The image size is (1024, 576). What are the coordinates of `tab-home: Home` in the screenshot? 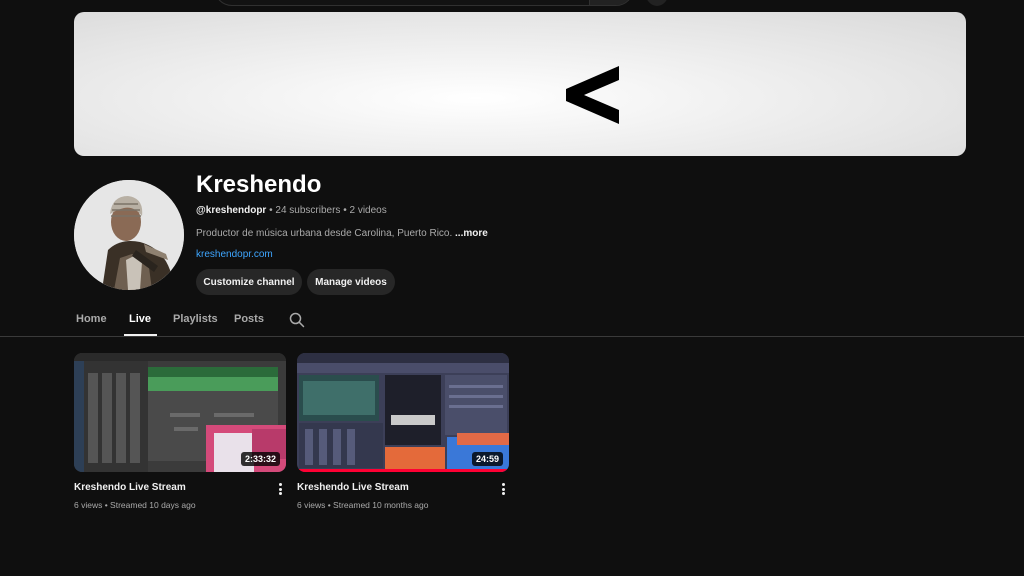 It's located at (99, 321).